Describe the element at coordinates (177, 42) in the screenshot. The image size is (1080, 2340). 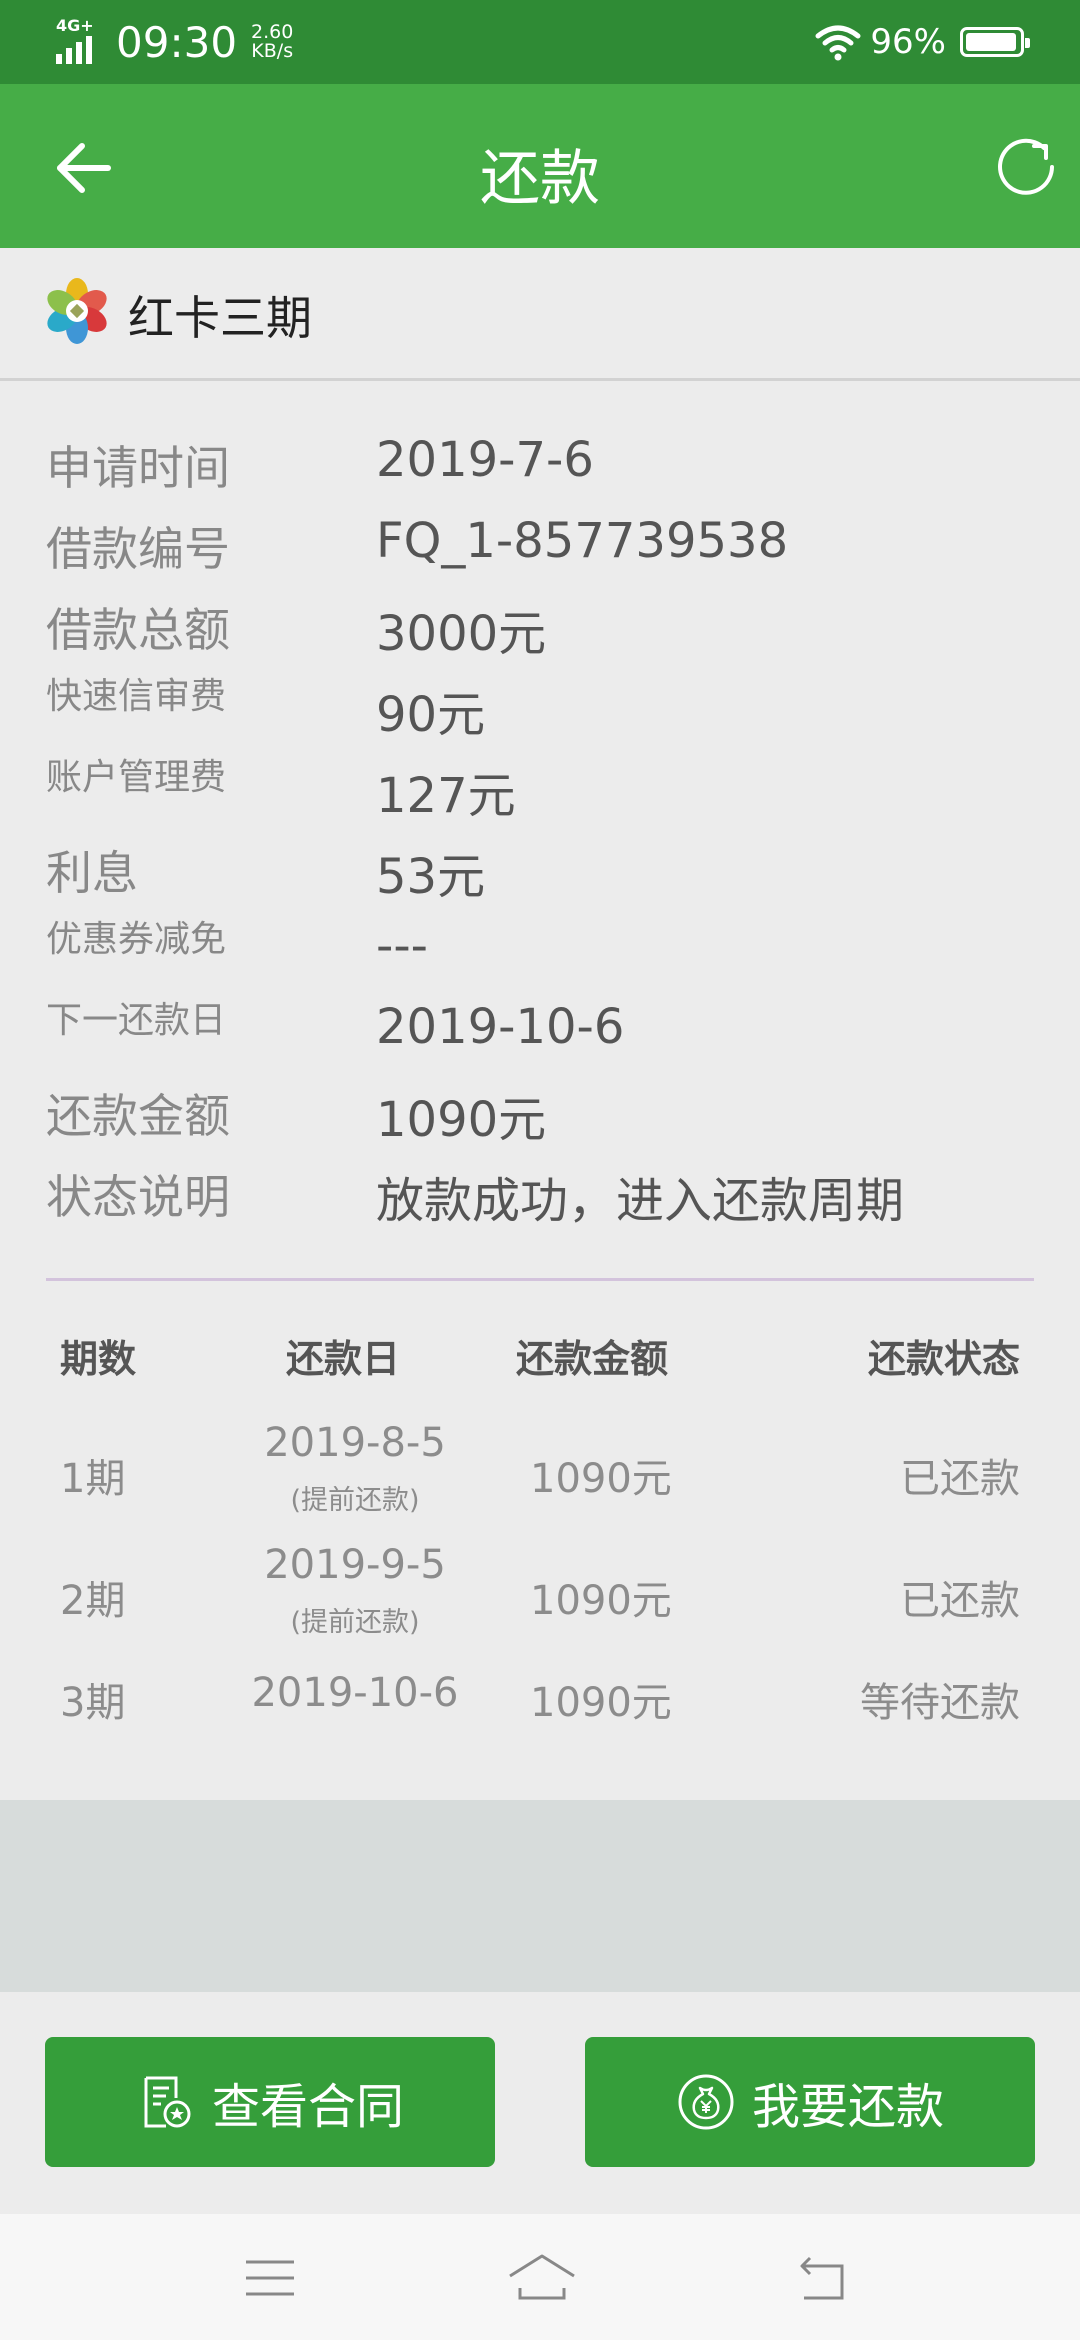
I see `clock: 09:30` at that location.